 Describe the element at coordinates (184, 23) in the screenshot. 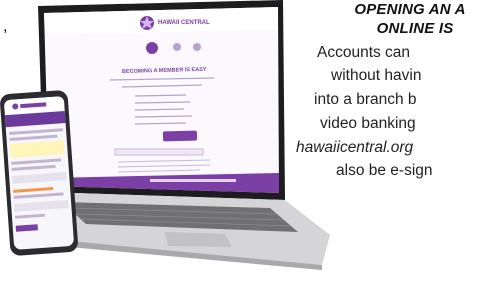

I see `screen-brand: HAWAII CENTRAL` at that location.